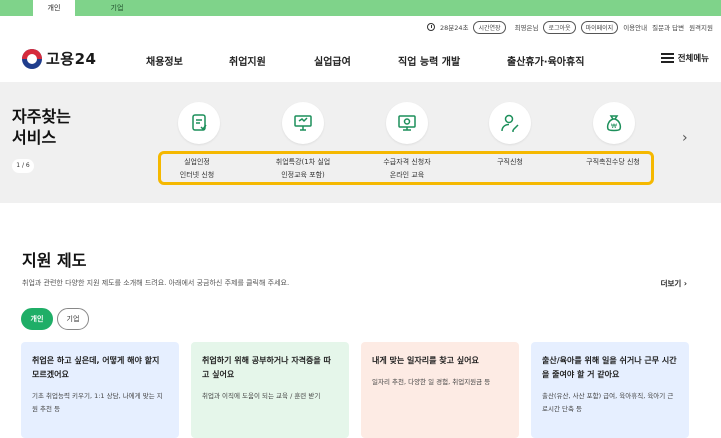 Image resolution: width=721 pixels, height=438 pixels. I want to click on service-employment-lecture: 취업특강(1차 실업 인정교육 포함), so click(303, 169).